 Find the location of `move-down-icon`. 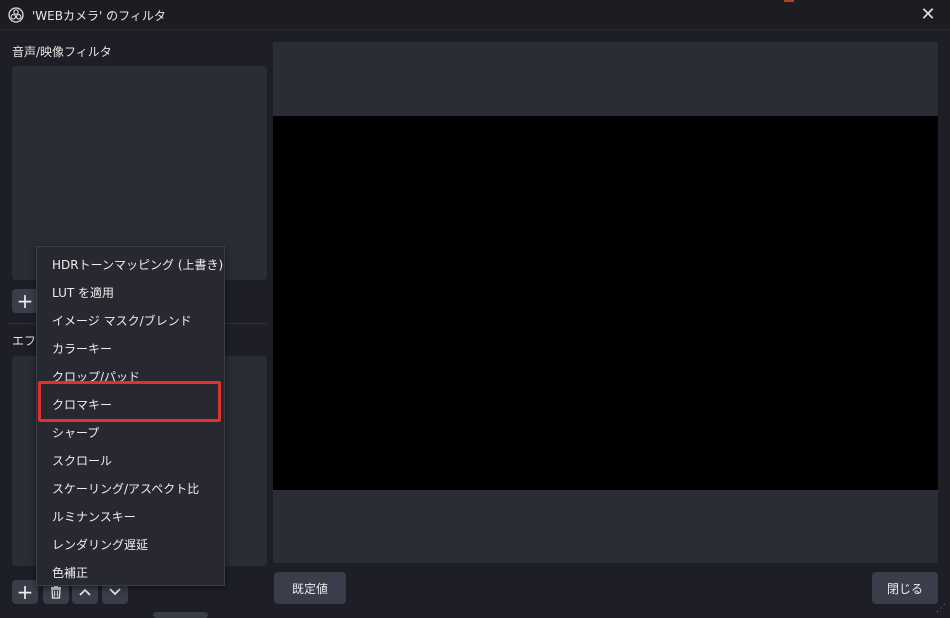

move-down-icon is located at coordinates (115, 592).